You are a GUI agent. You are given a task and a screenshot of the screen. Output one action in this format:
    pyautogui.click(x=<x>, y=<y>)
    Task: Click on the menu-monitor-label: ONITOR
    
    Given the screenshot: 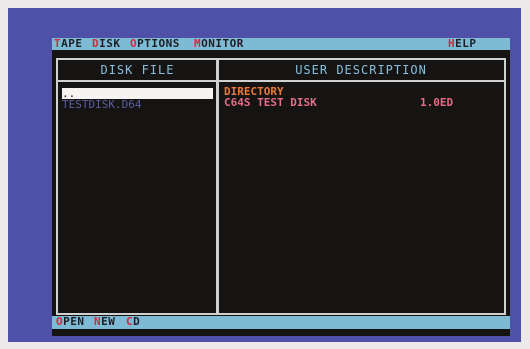 What is the action you would take?
    pyautogui.click(x=222, y=43)
    